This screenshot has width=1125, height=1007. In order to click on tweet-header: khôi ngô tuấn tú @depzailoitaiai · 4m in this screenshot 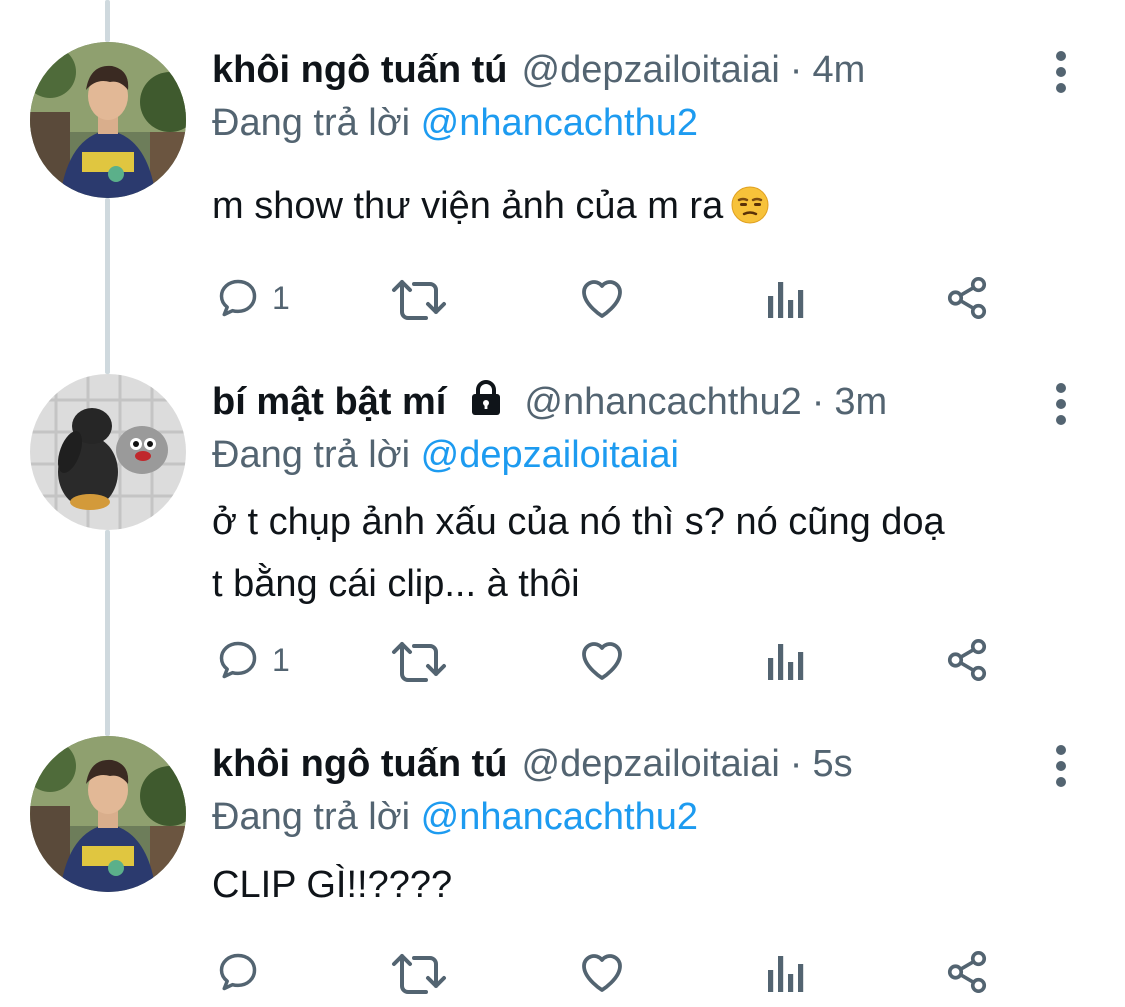, I will do `click(538, 70)`.